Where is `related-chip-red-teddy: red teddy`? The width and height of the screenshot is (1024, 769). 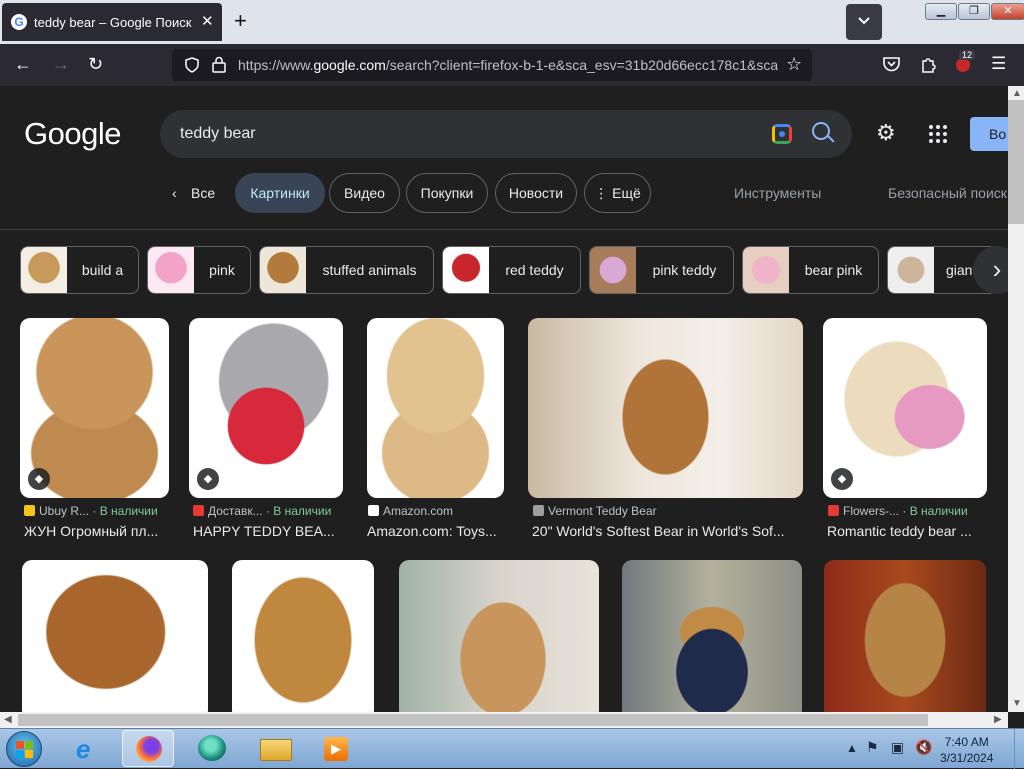
related-chip-red-teddy: red teddy is located at coordinates (511, 270).